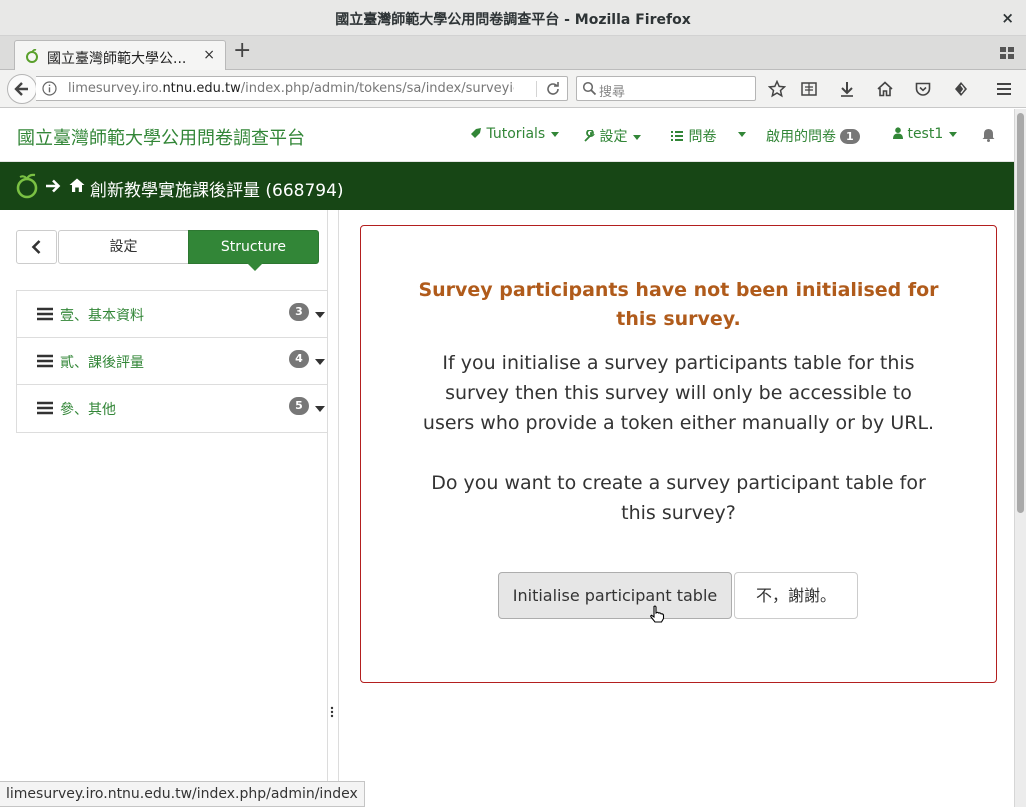 The width and height of the screenshot is (1026, 807). I want to click on initialise-participant-table-button: Initialise participant table, so click(615, 595).